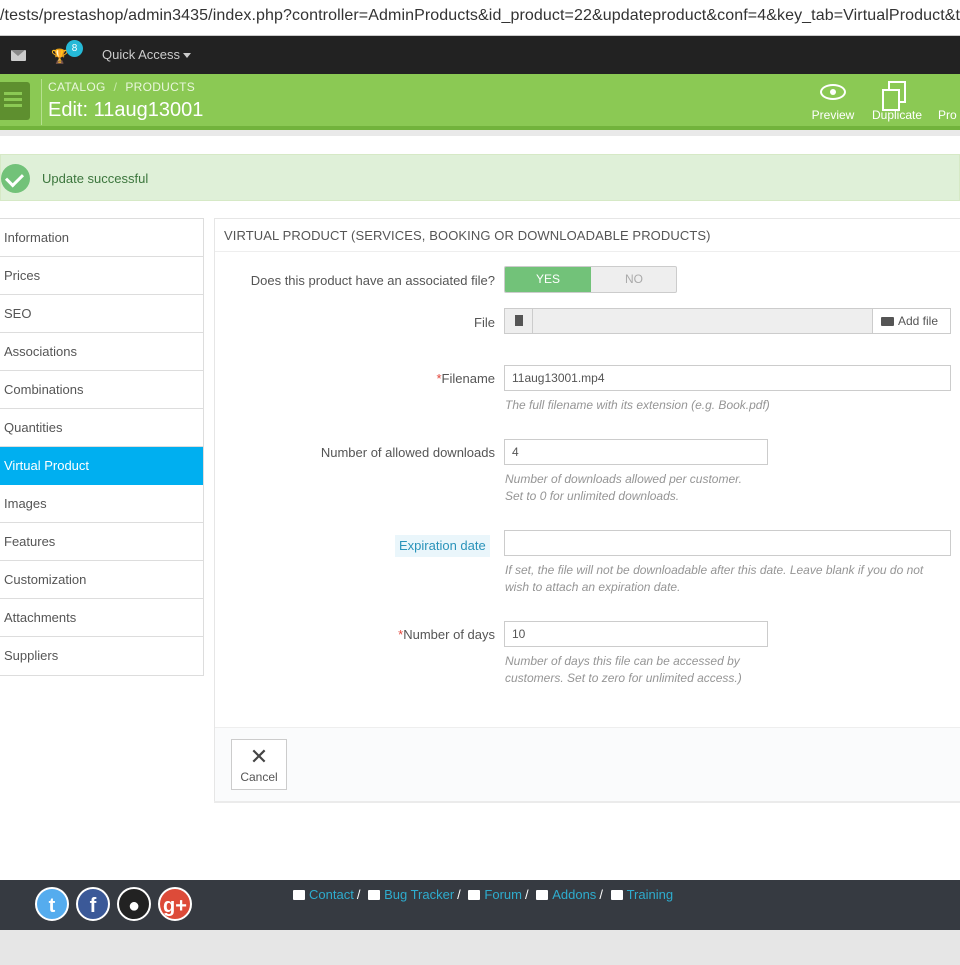 The height and width of the screenshot is (965, 960). Describe the element at coordinates (374, 895) in the screenshot. I see `bug-icon` at that location.